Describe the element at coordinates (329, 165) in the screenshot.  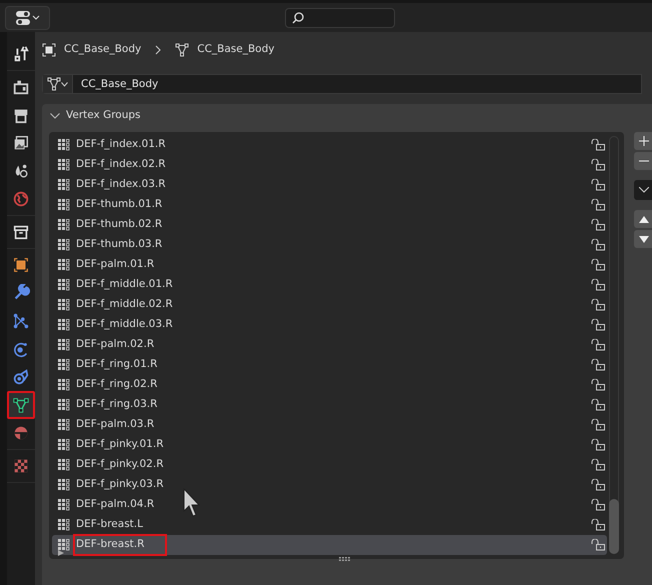
I see `vertex-group-row: DEF-f_index.02.R` at that location.